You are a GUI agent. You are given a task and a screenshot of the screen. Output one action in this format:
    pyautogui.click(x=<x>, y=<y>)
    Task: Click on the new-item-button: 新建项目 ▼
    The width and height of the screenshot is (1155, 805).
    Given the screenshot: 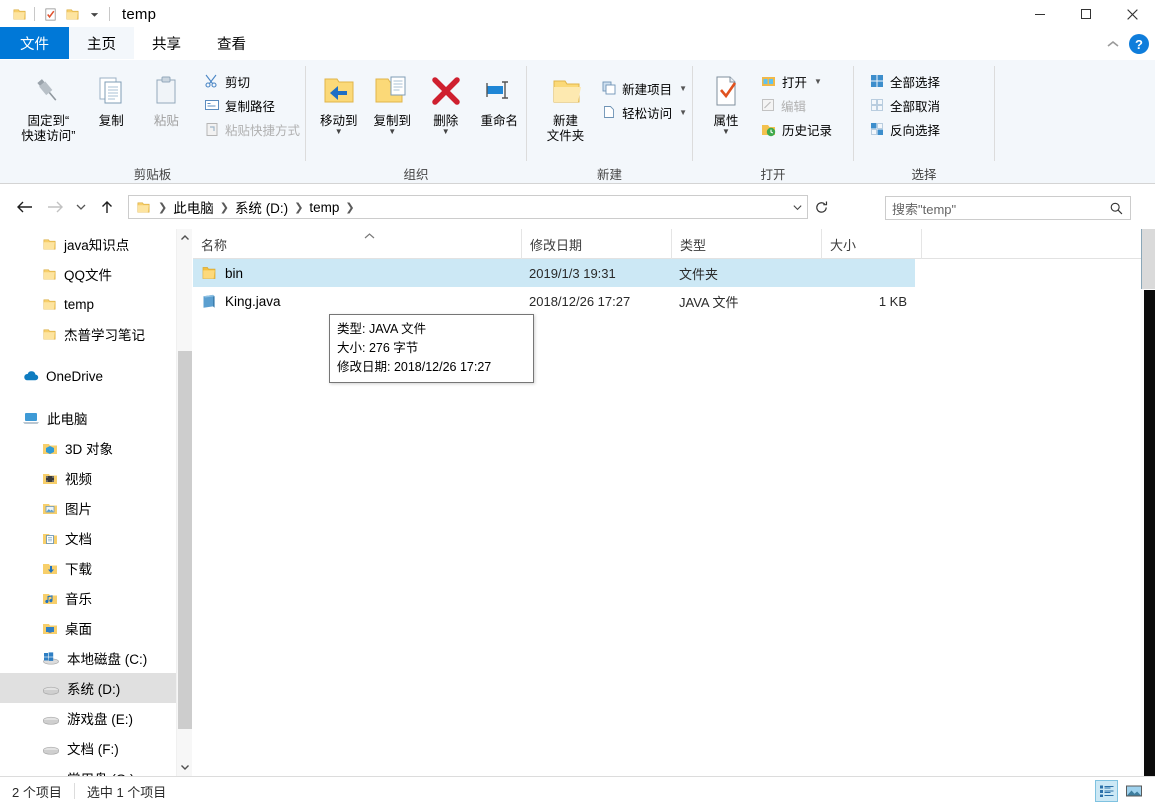 What is the action you would take?
    pyautogui.click(x=644, y=88)
    